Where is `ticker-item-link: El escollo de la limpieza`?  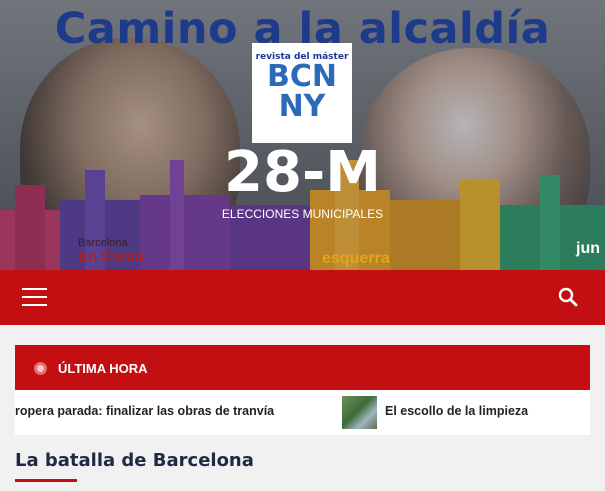 ticker-item-link: El escollo de la limpieza is located at coordinates (456, 411).